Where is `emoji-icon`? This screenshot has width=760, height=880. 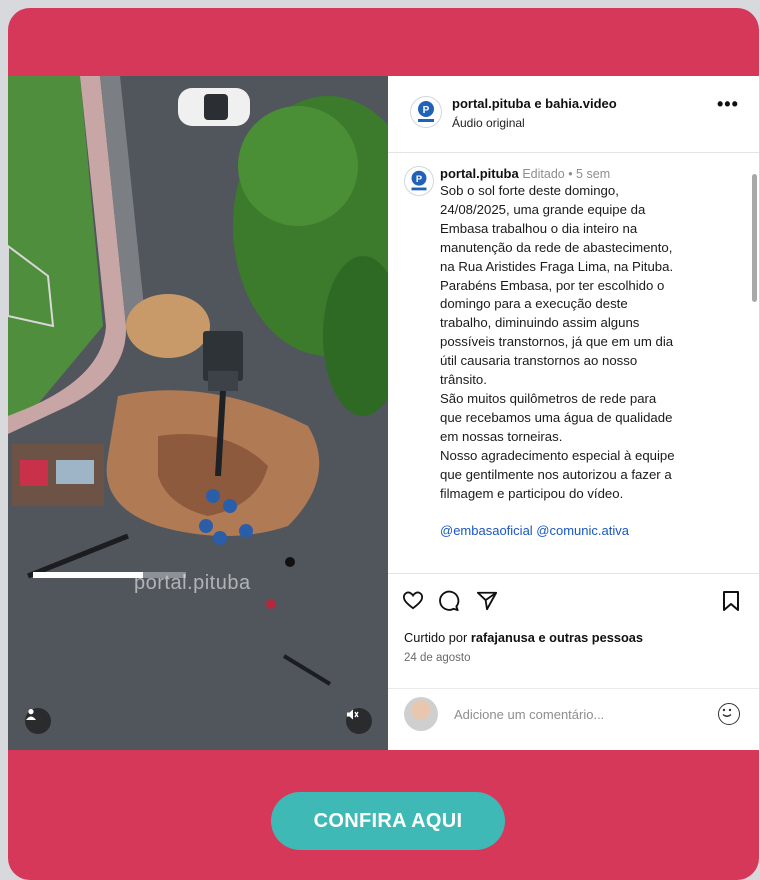
emoji-icon is located at coordinates (729, 714).